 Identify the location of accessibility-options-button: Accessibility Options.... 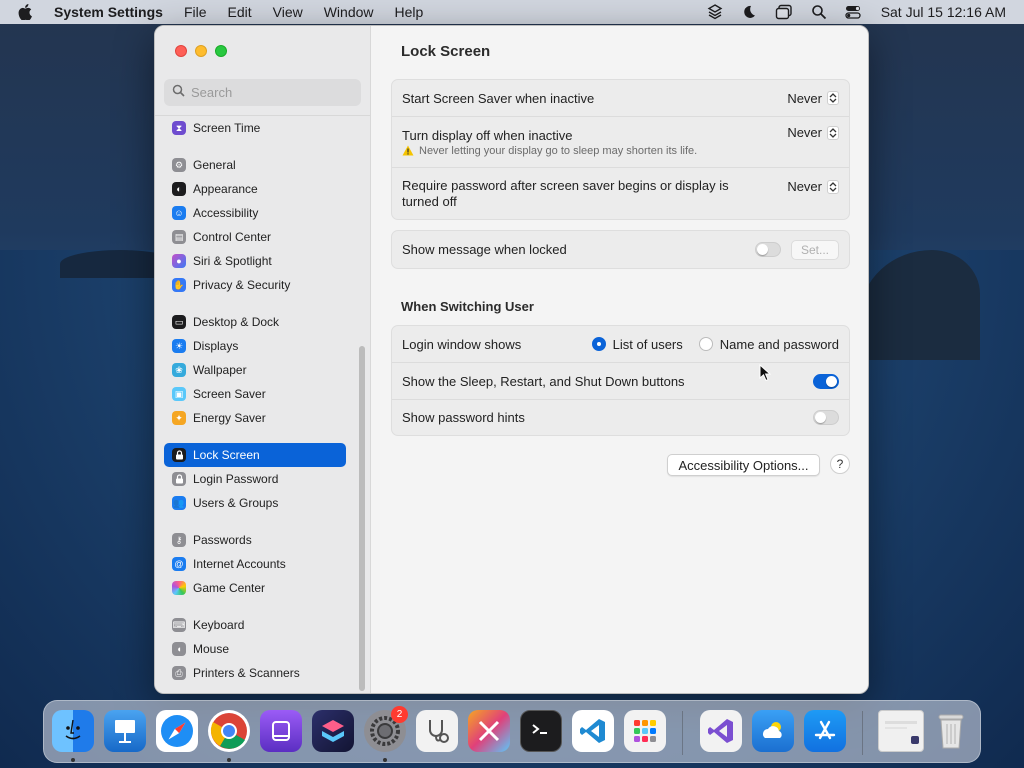
(743, 465).